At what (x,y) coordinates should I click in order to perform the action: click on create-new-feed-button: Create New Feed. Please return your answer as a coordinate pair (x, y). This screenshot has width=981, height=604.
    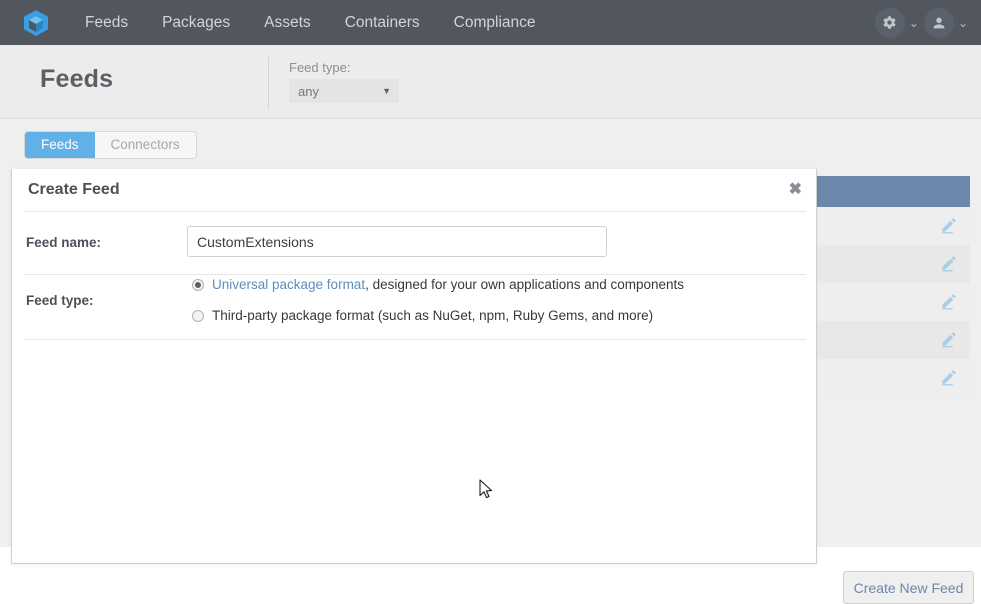
    Looking at the image, I should click on (908, 587).